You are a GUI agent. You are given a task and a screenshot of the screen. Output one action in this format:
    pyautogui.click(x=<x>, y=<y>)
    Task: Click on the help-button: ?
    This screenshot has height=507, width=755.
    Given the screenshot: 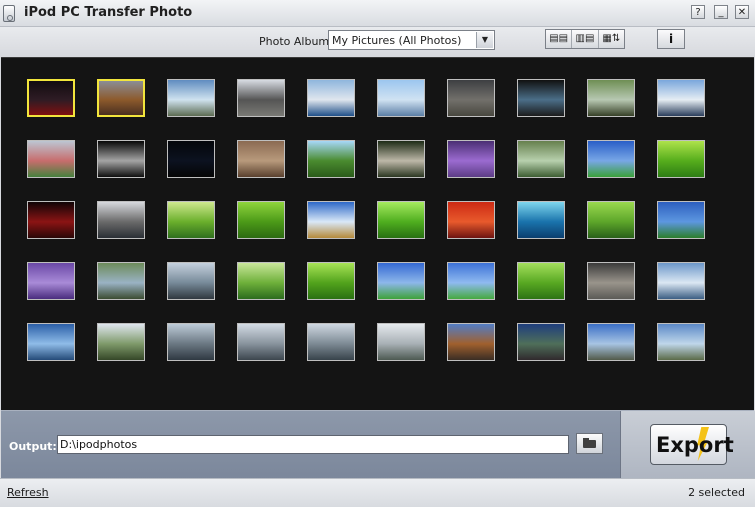 What is the action you would take?
    pyautogui.click(x=698, y=12)
    